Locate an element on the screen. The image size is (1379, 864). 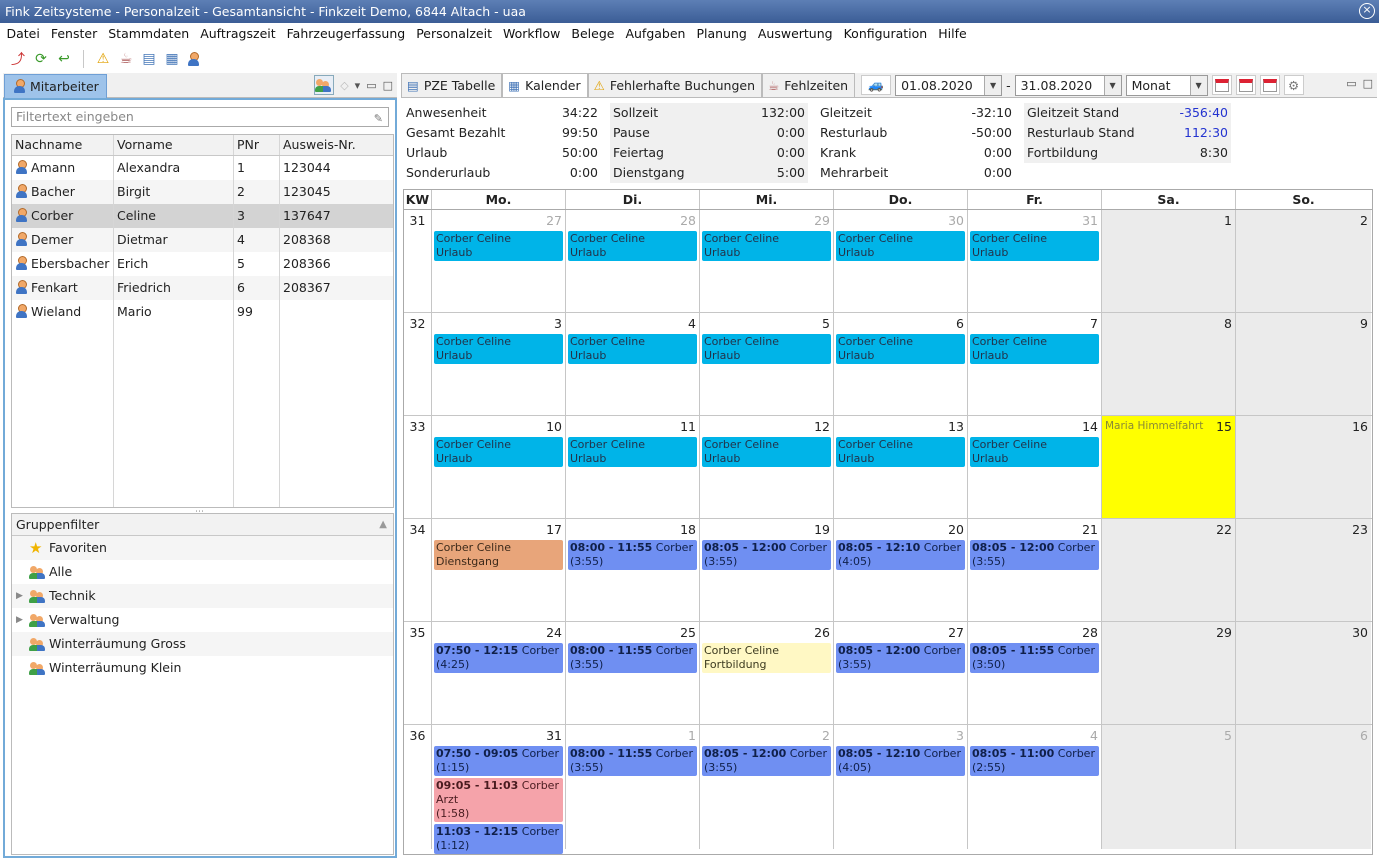
calendar-day-cell: 4 Corber Celine Urlaub is located at coordinates (633, 364).